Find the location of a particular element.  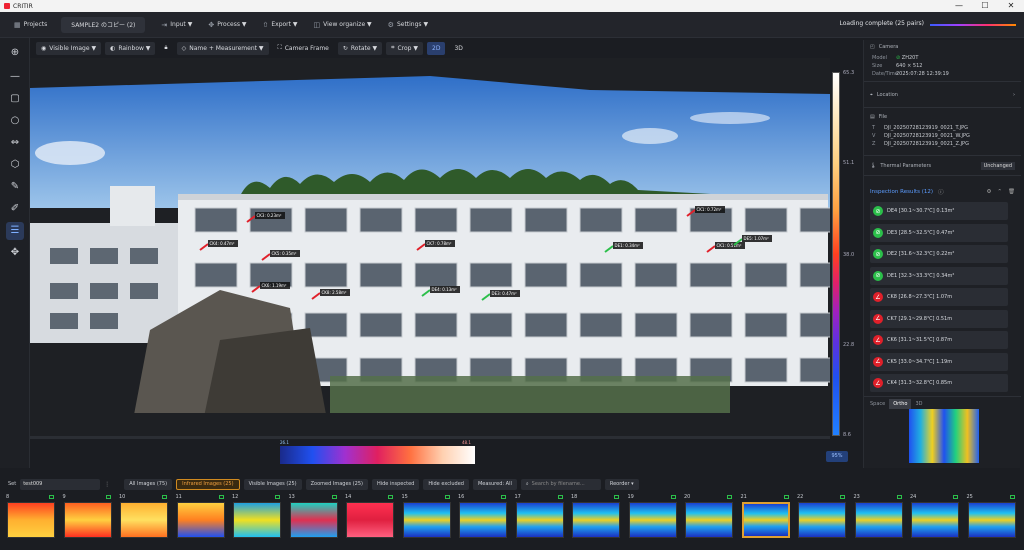

trash-icon: 🗑︎ is located at coordinates (1011, 192).